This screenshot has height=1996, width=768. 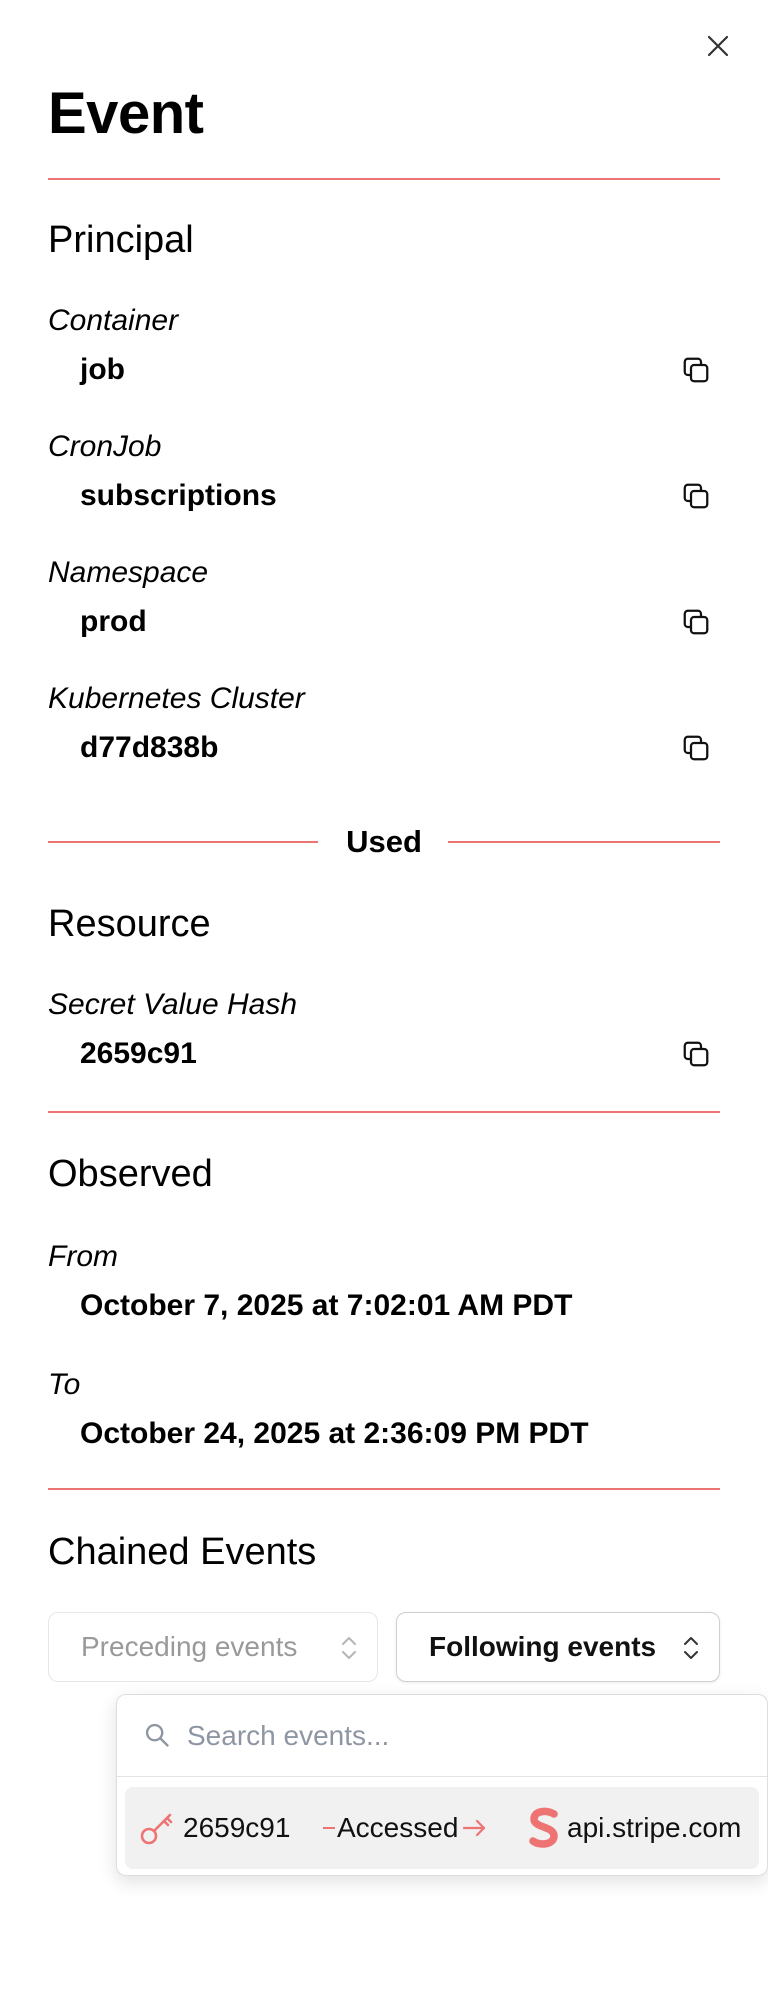 I want to click on key-icon, so click(x=156, y=1829).